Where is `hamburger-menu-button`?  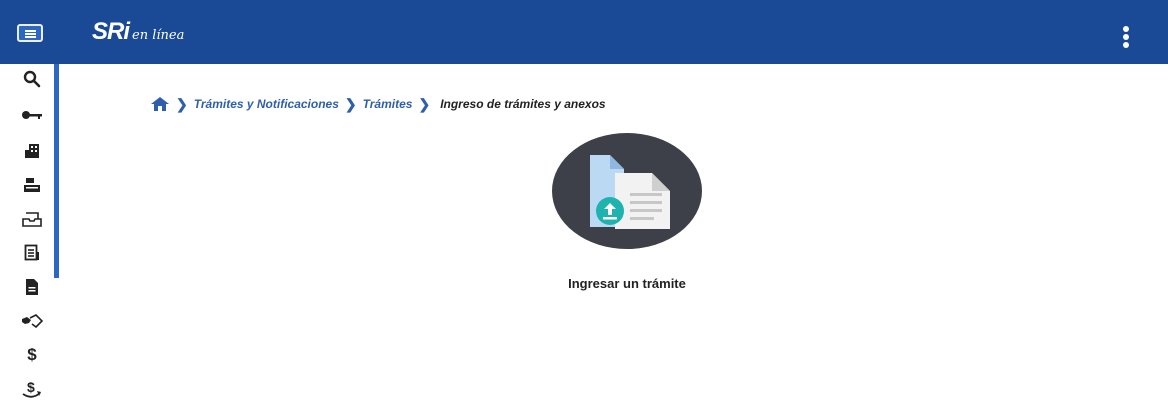
hamburger-menu-button is located at coordinates (30, 33).